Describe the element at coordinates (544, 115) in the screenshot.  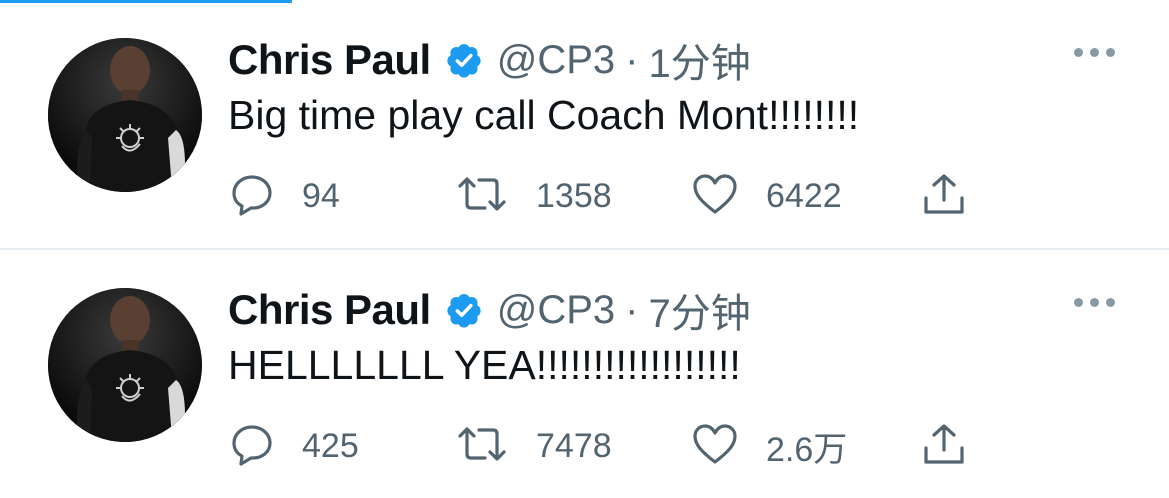
I see `tweet-text: Big time play call Coach Mont!!!!!!!!` at that location.